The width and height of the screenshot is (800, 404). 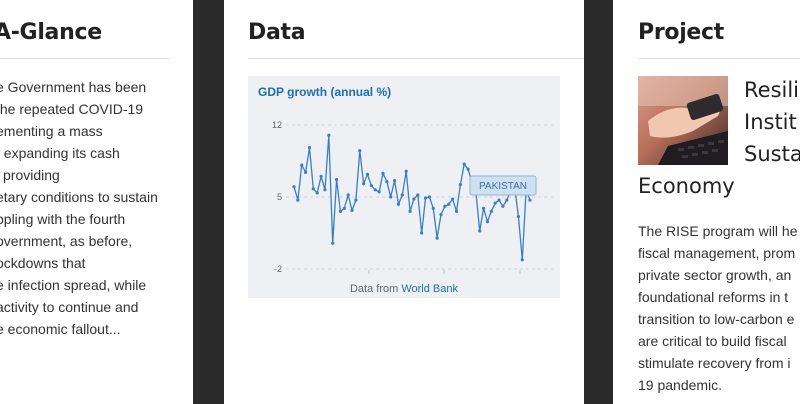 What do you see at coordinates (72, 109) in the screenshot?
I see `text-line: the repeated COVID-19` at bounding box center [72, 109].